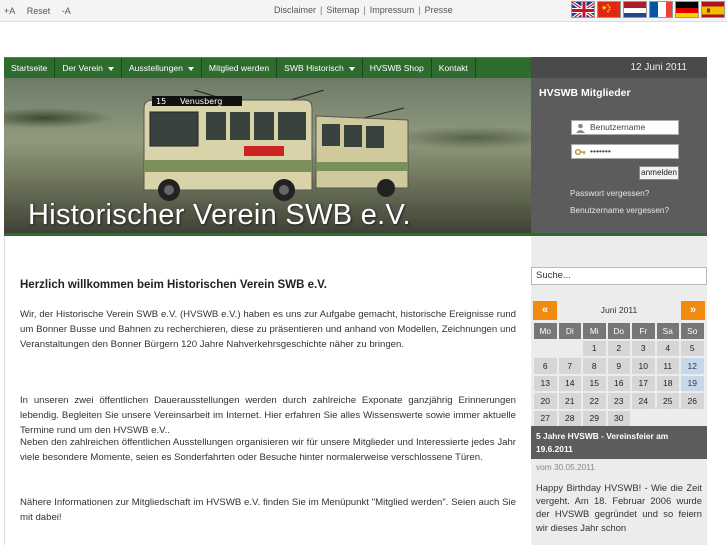 This screenshot has height=545, width=727. Describe the element at coordinates (276, 145) in the screenshot. I see `trolleybus-illustration: 15 Venusberg` at that location.